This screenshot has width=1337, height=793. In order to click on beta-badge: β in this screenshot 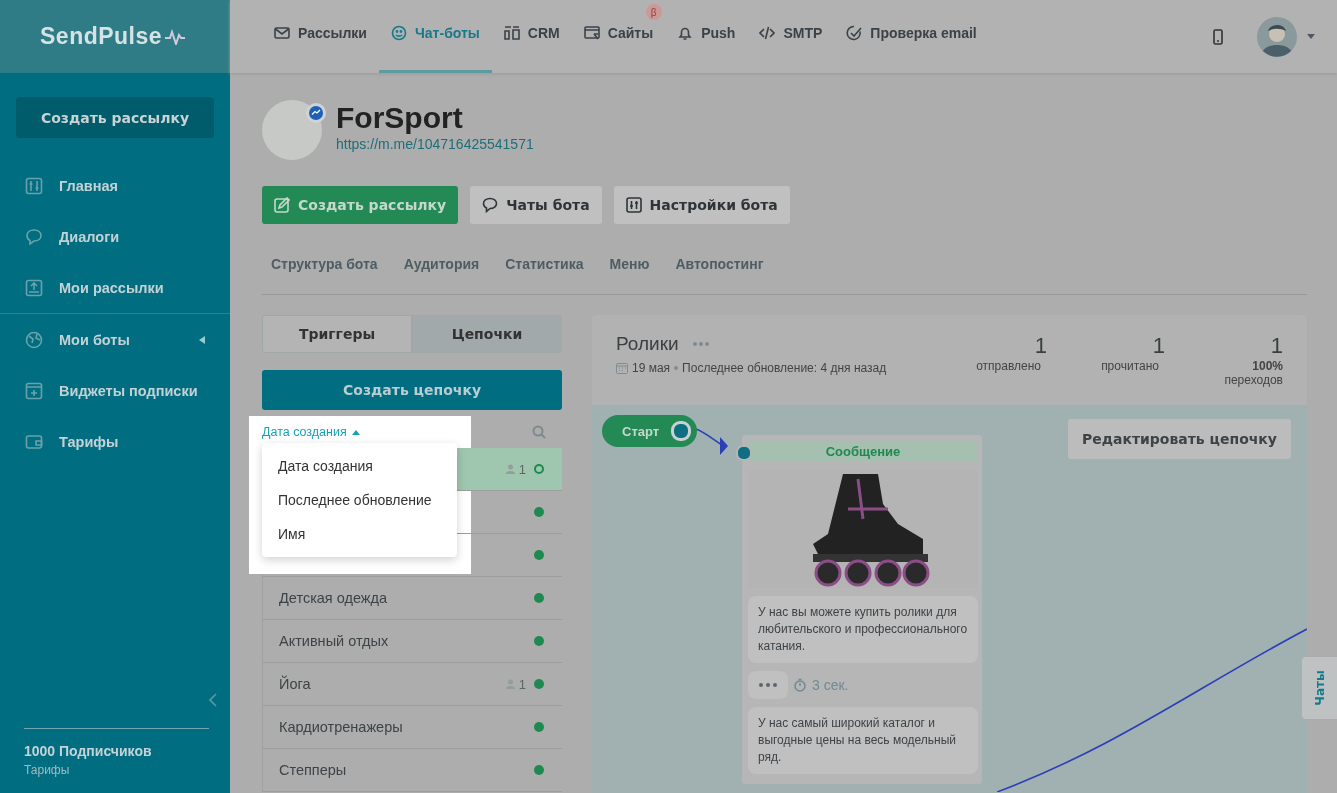, I will do `click(653, 12)`.